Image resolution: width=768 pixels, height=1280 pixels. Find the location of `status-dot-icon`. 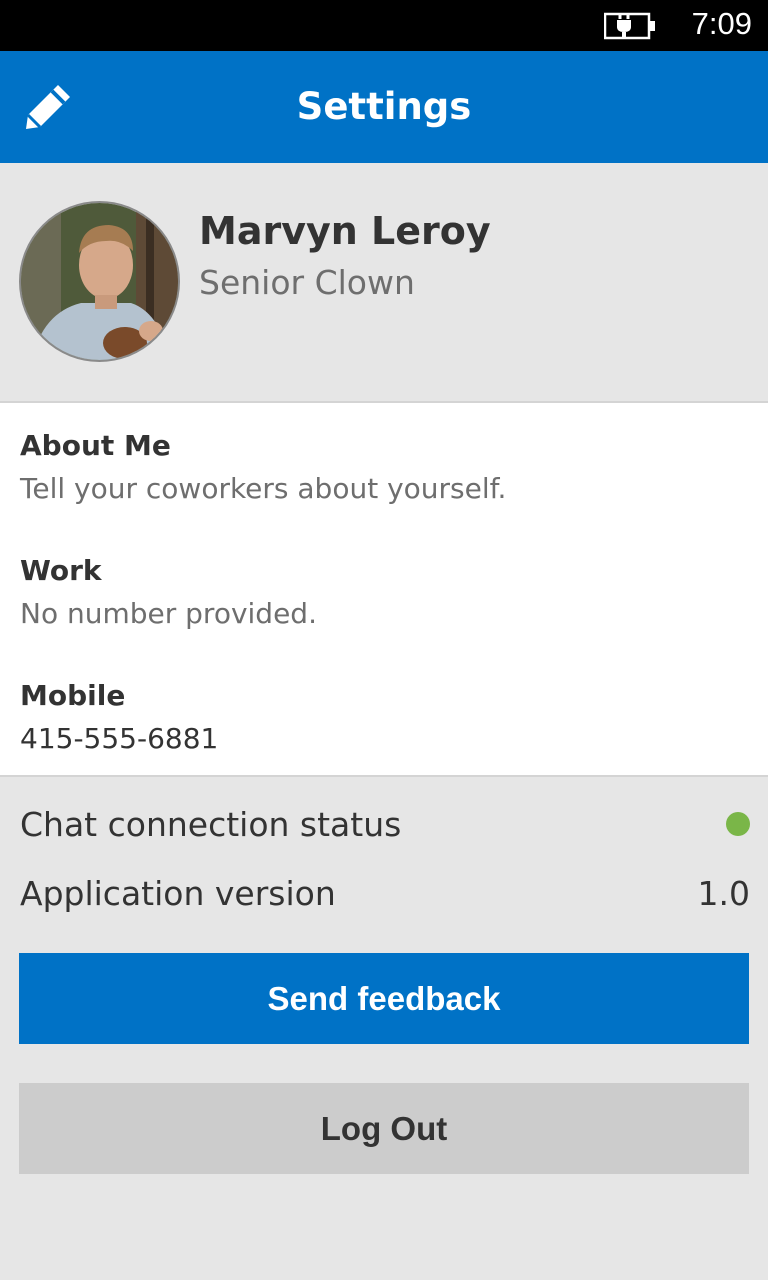

status-dot-icon is located at coordinates (738, 824).